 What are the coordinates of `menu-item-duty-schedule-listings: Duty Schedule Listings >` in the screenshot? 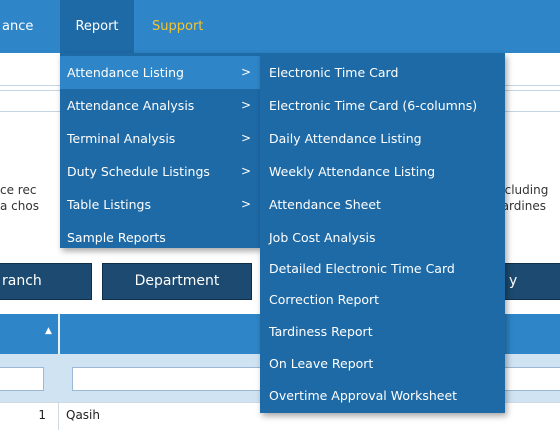 It's located at (160, 171).